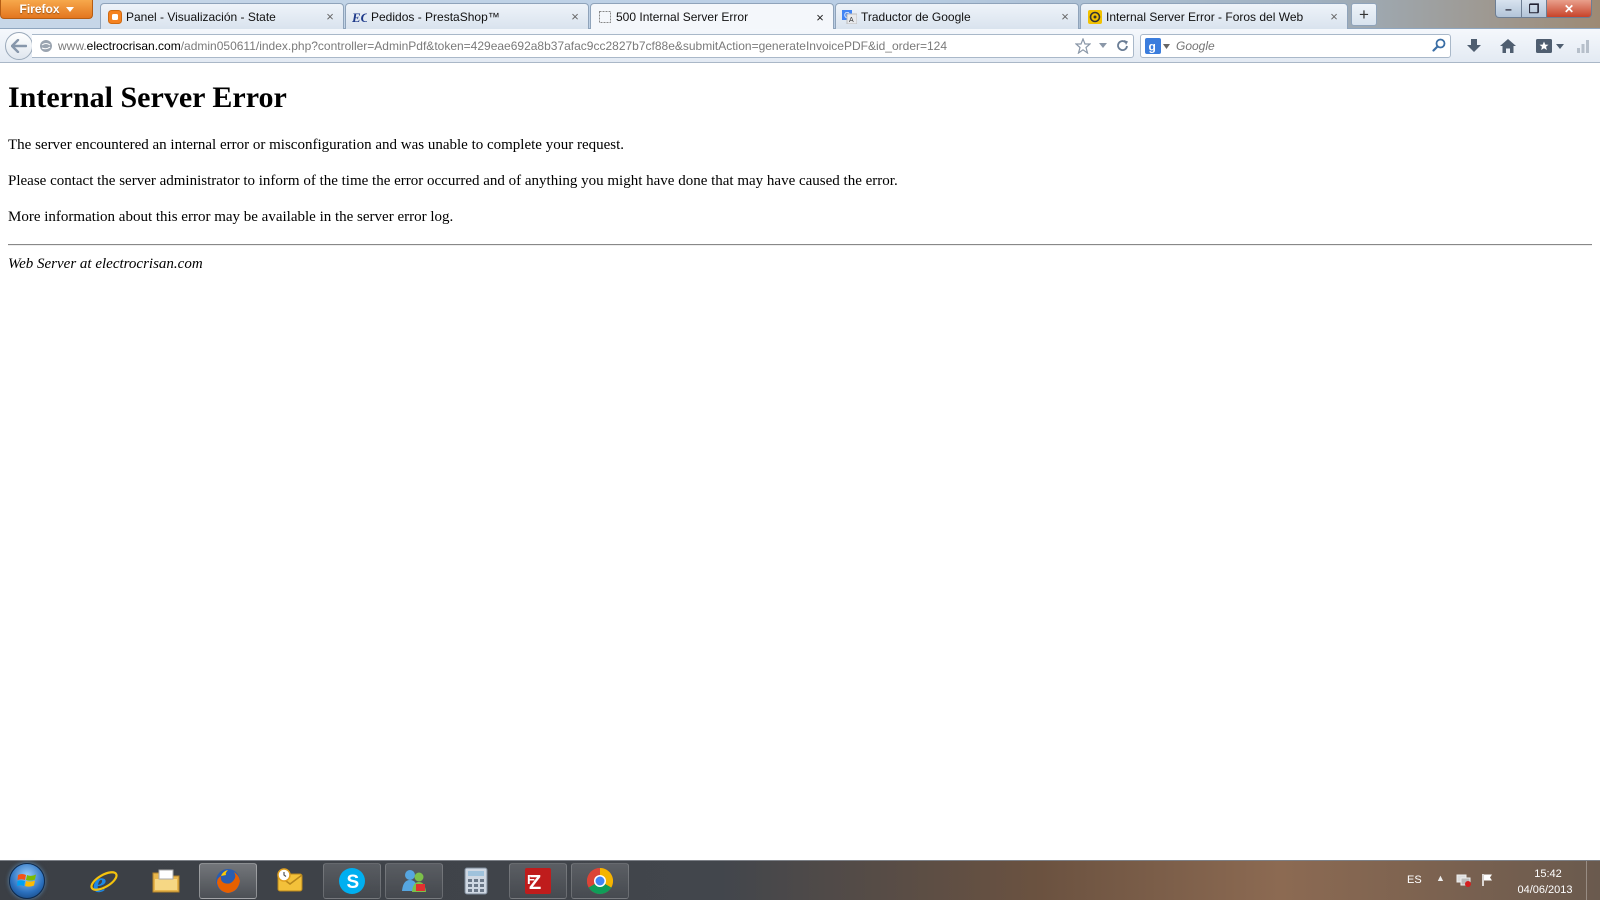 This screenshot has height=900, width=1600. What do you see at coordinates (1534, 9) in the screenshot?
I see `maximize-window-button: ❐` at bounding box center [1534, 9].